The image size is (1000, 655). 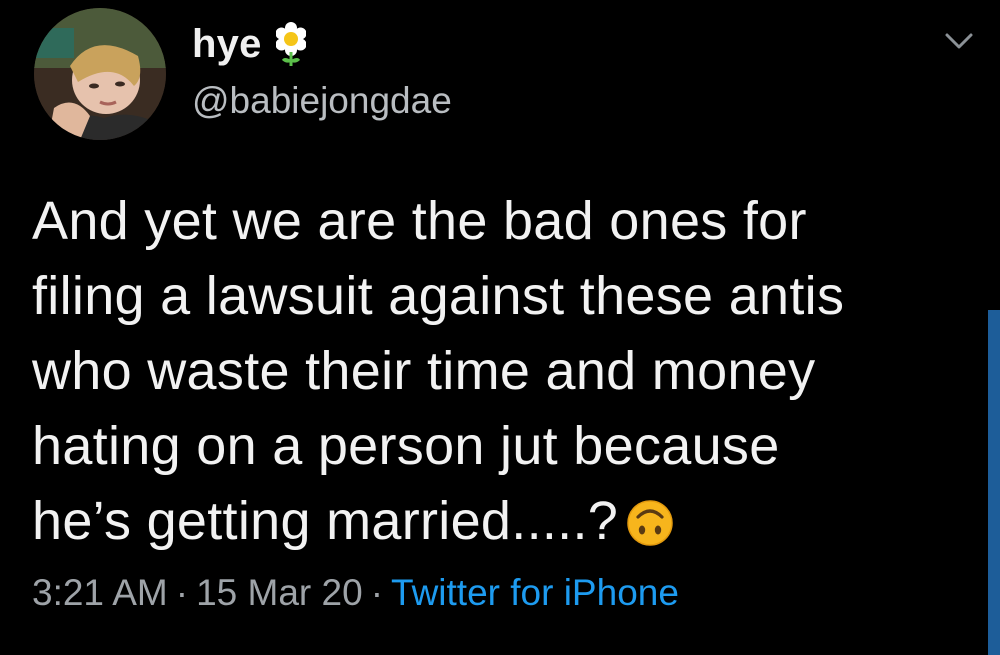 What do you see at coordinates (438, 296) in the screenshot?
I see `tweet-text-line: filing a lawsuit against these antis` at bounding box center [438, 296].